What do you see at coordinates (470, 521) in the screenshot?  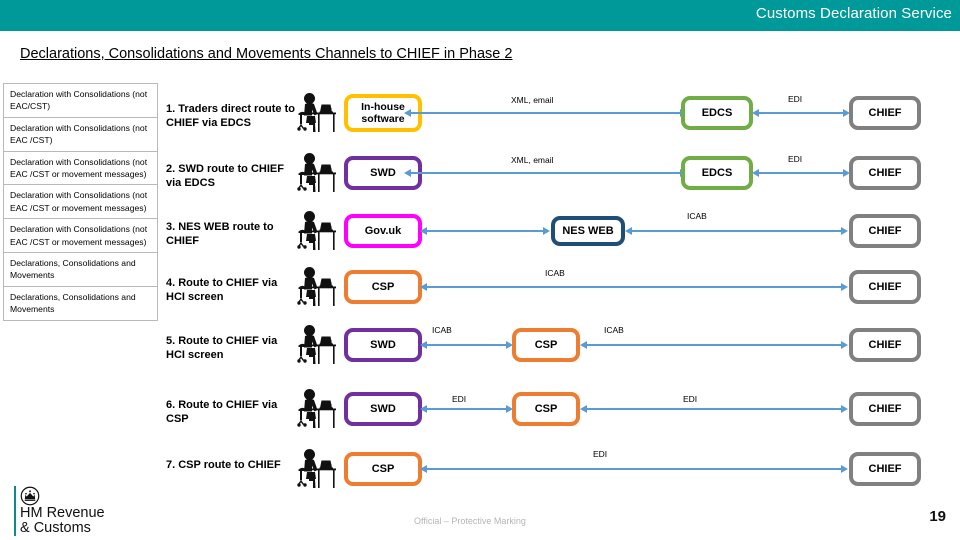 I see `protective-marking: Official – Protective Marking` at bounding box center [470, 521].